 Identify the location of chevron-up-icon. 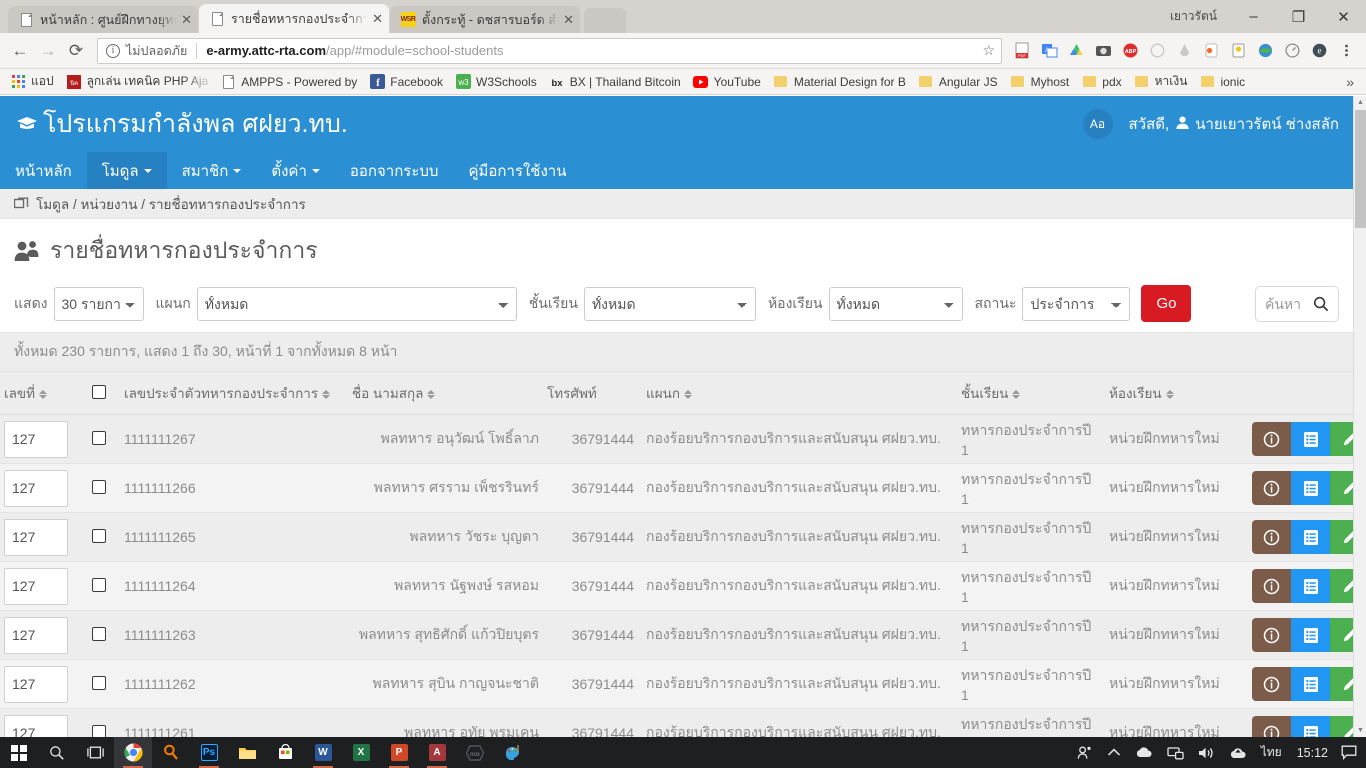
(1114, 752).